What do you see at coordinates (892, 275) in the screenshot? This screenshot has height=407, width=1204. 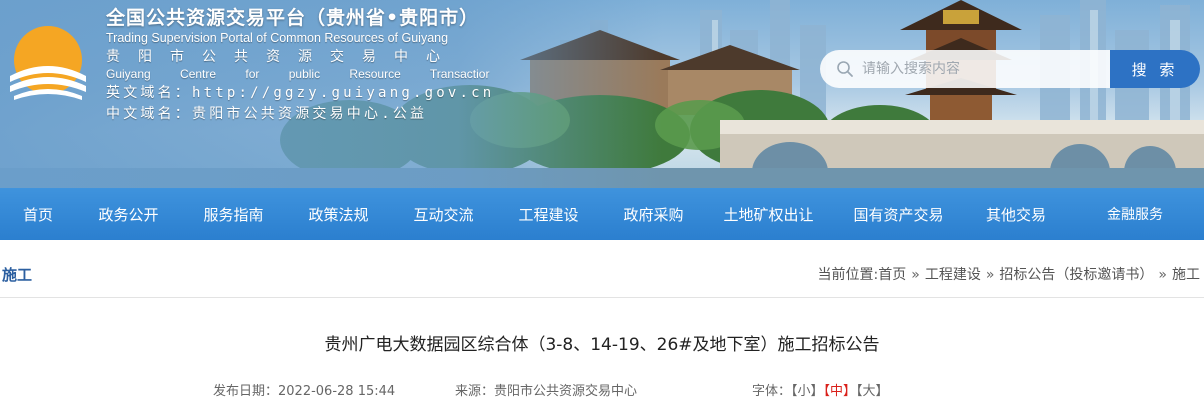 I see `breadcrumb-home: 首页` at bounding box center [892, 275].